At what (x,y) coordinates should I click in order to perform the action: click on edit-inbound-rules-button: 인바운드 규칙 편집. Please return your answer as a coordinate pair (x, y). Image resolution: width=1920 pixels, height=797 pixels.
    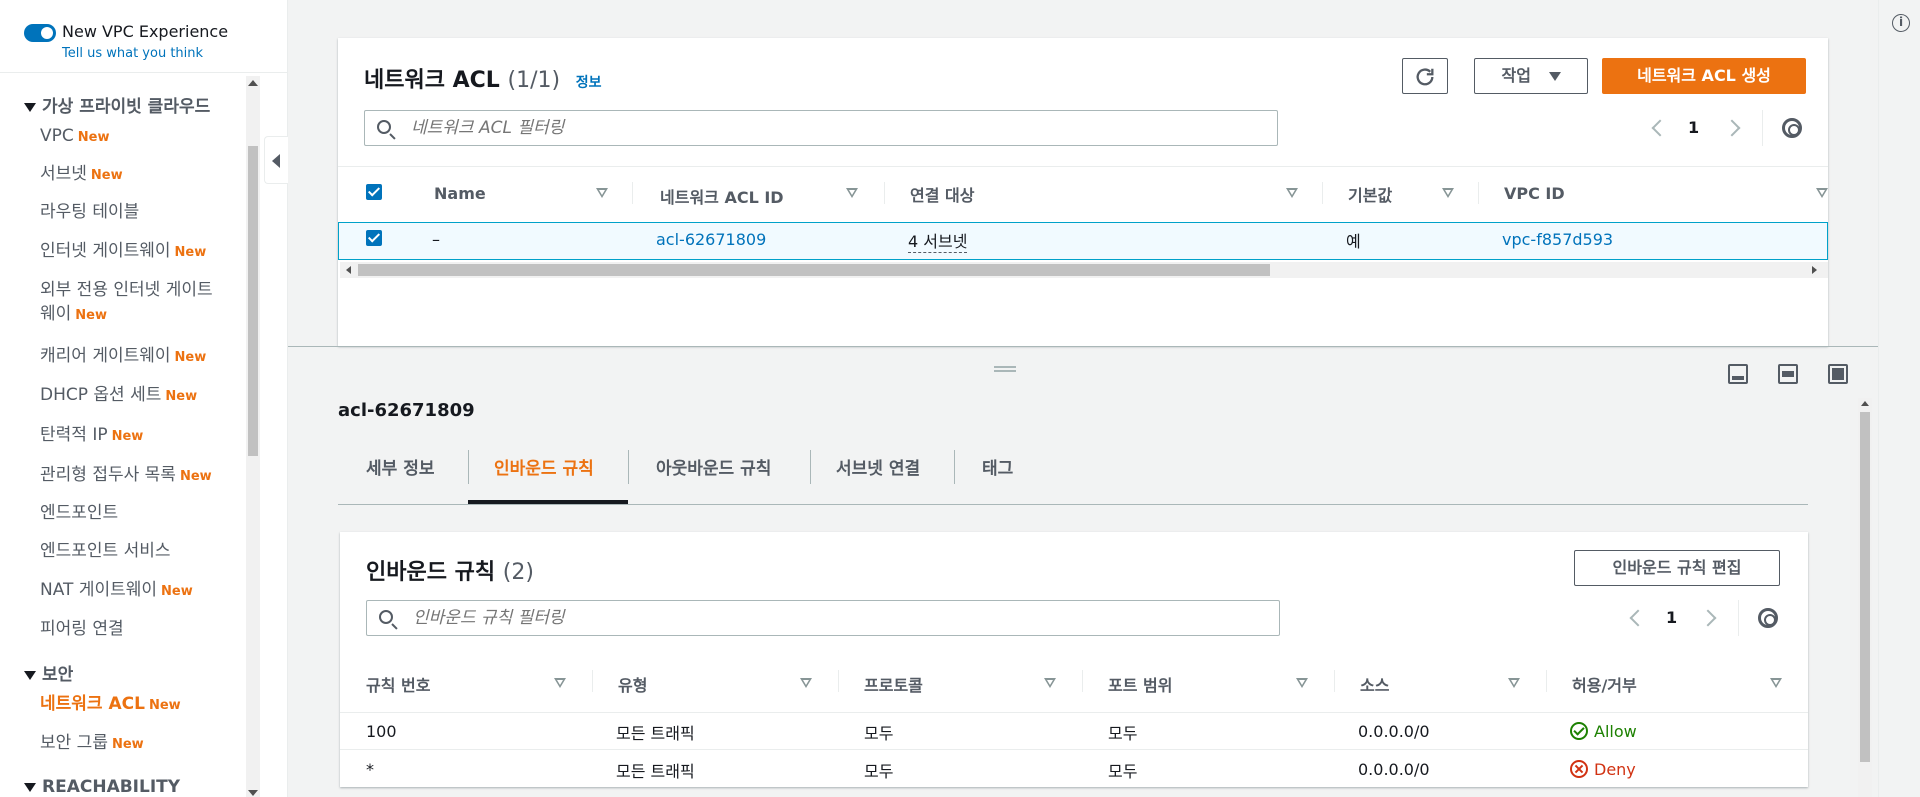
    Looking at the image, I should click on (1677, 568).